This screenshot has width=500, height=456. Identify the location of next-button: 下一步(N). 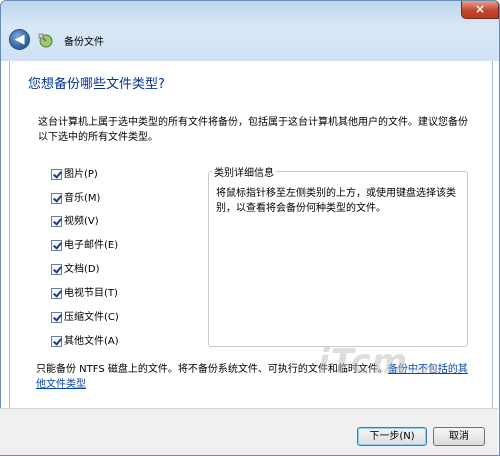
(392, 436).